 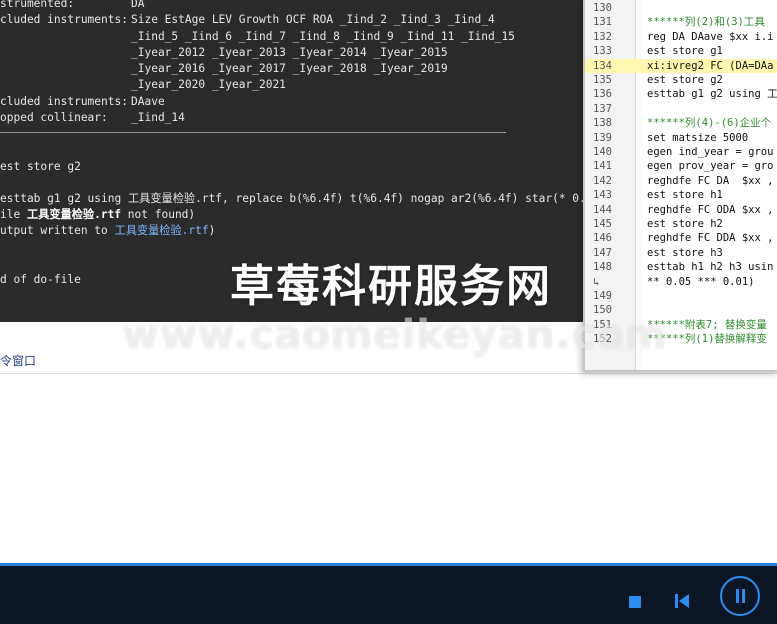 I want to click on editor-line: 146 reghdfe FC DDA $xx ,, so click(x=681, y=238).